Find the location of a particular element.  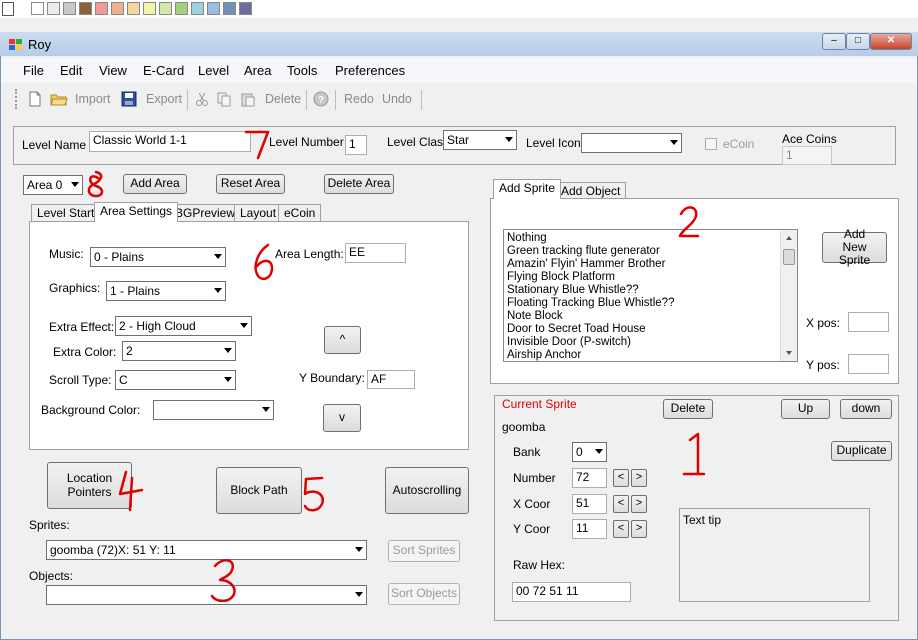

ecoin-checkbox is located at coordinates (711, 144).